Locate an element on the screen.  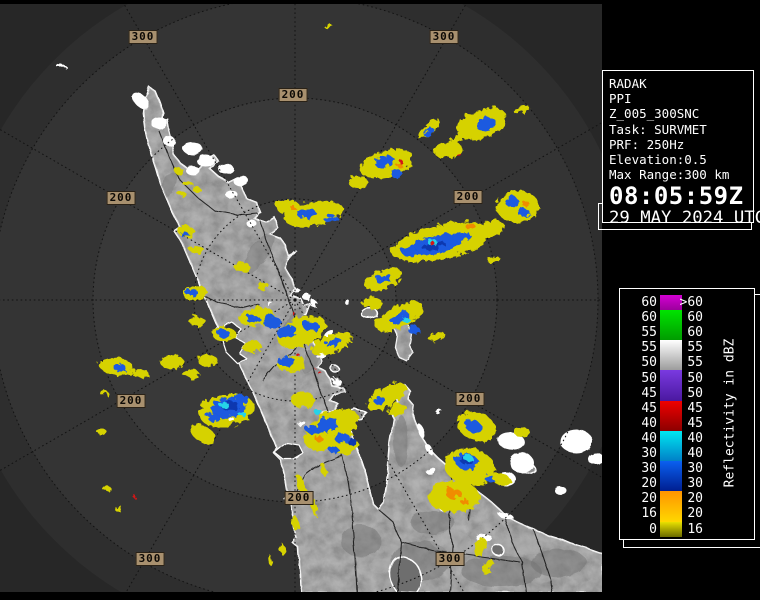
task-name: Task: SURVMET is located at coordinates (658, 129).